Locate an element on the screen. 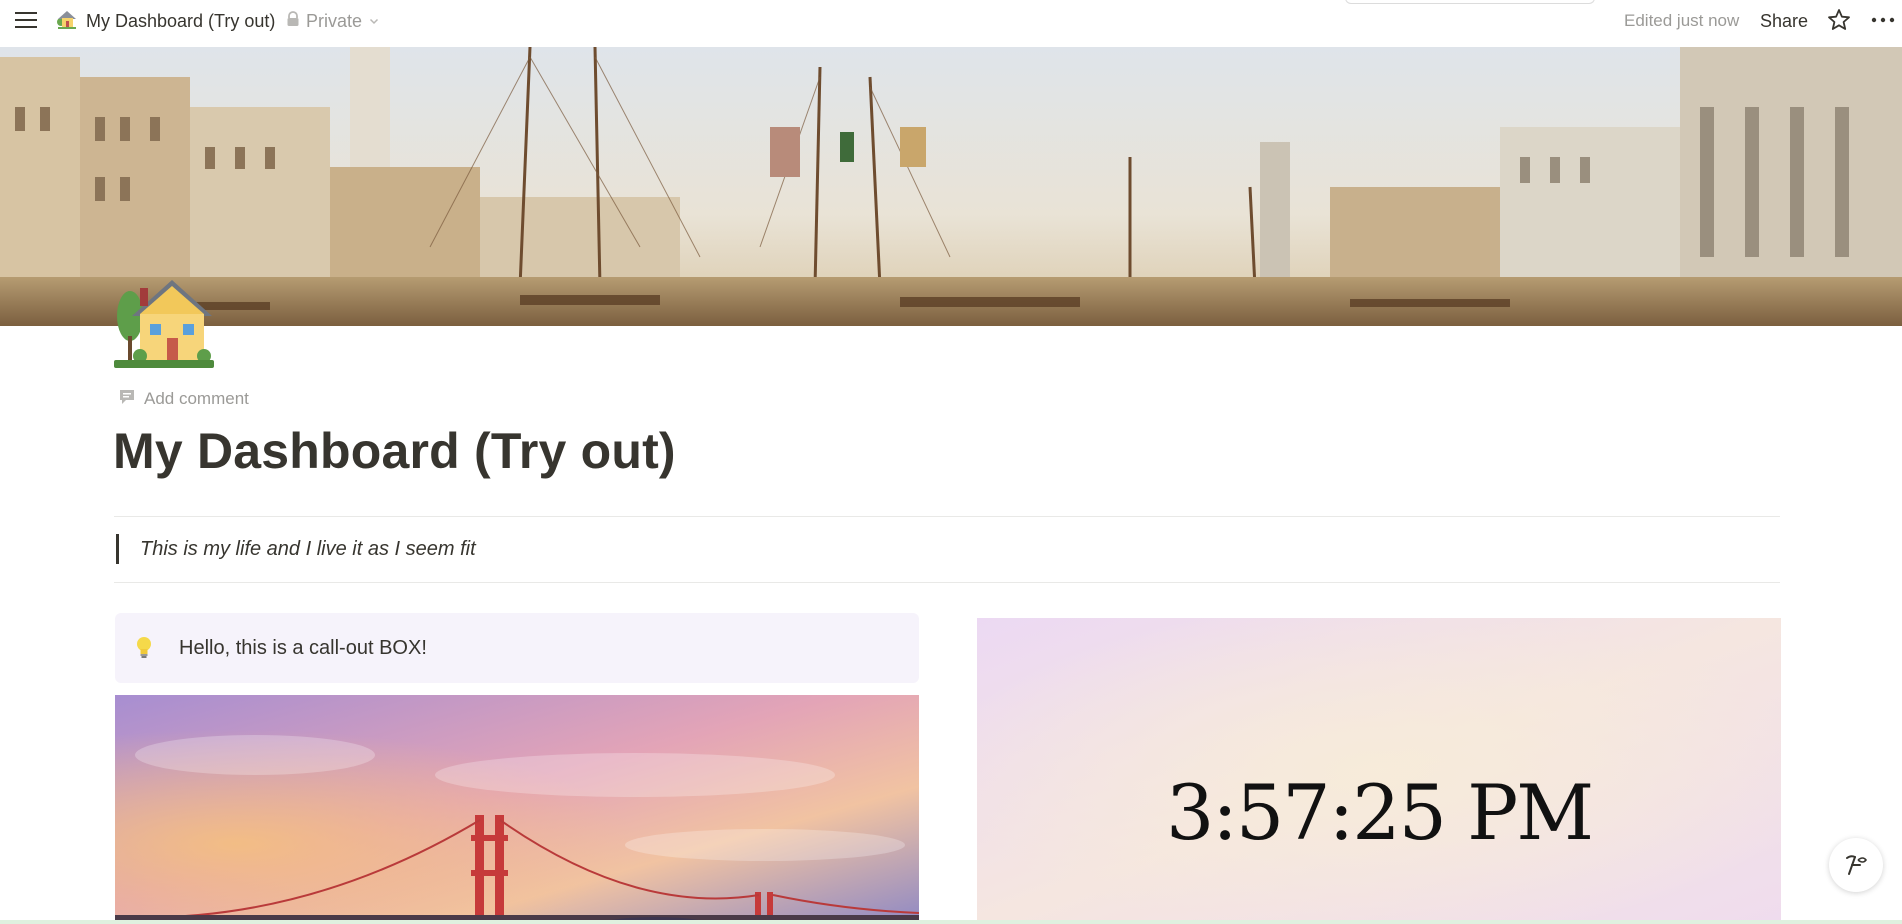 The width and height of the screenshot is (1902, 924). more-horizontal-icon is located at coordinates (1883, 20).